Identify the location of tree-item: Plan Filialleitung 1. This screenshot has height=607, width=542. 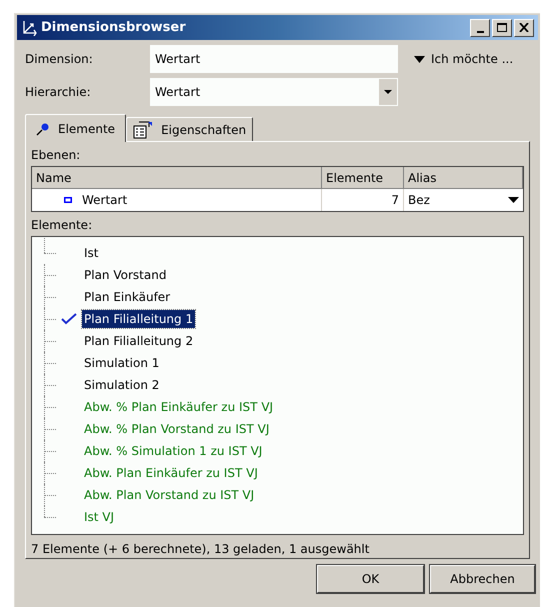
(139, 319).